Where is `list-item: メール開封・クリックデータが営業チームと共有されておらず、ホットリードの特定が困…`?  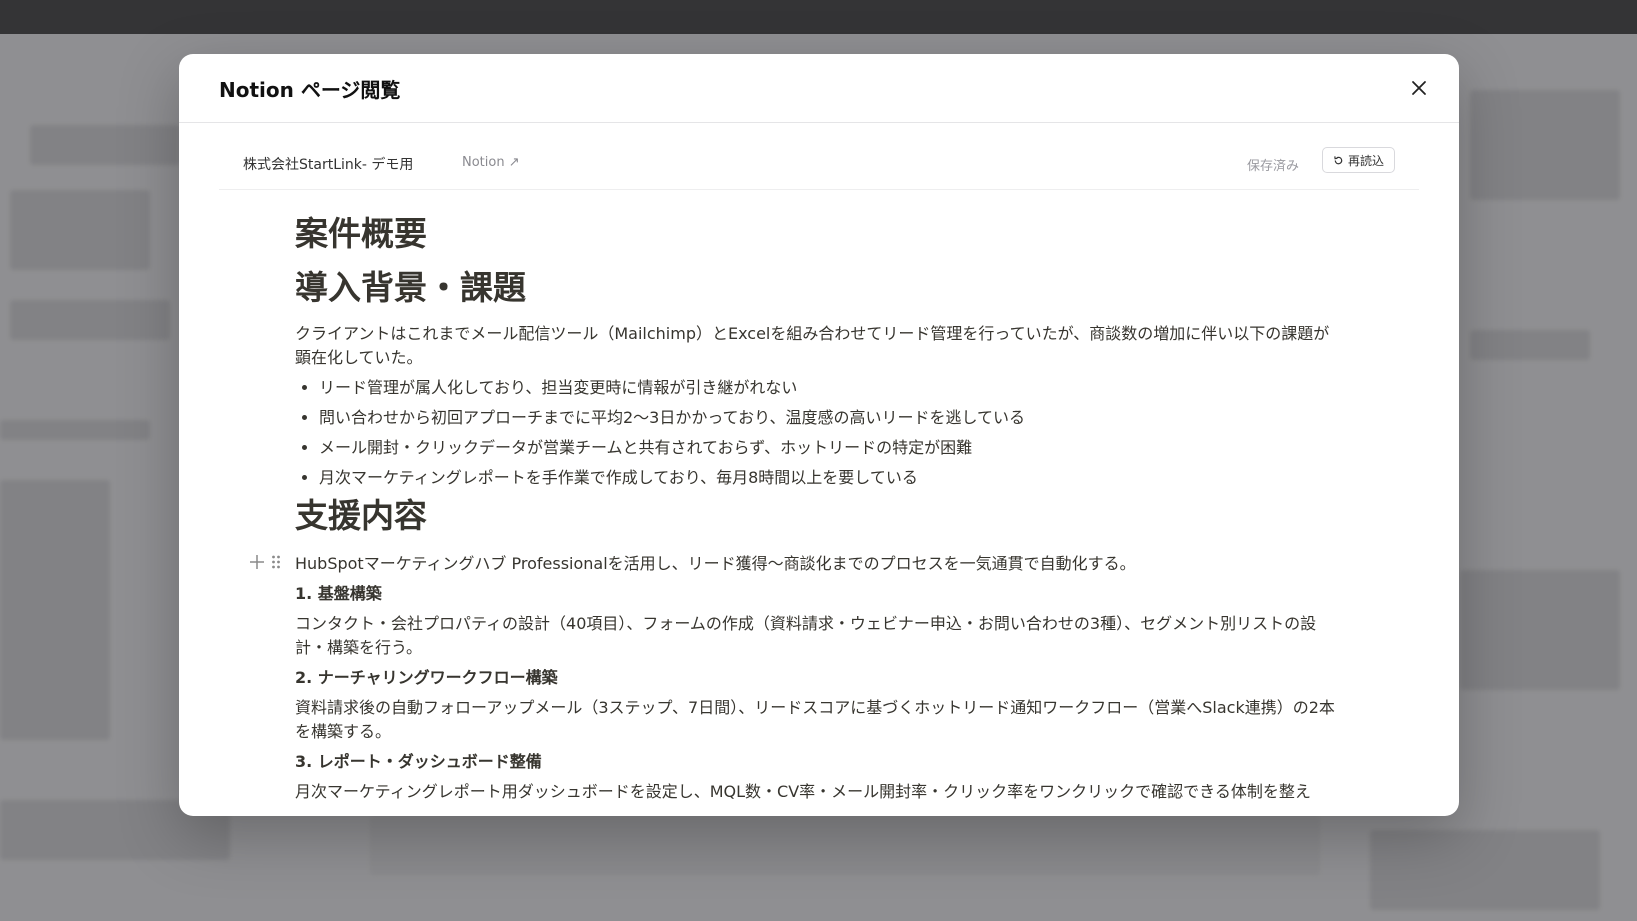
list-item: メール開封・クリックデータが営業チームと共有されておらず、ホットリードの特定が困… is located at coordinates (832, 448).